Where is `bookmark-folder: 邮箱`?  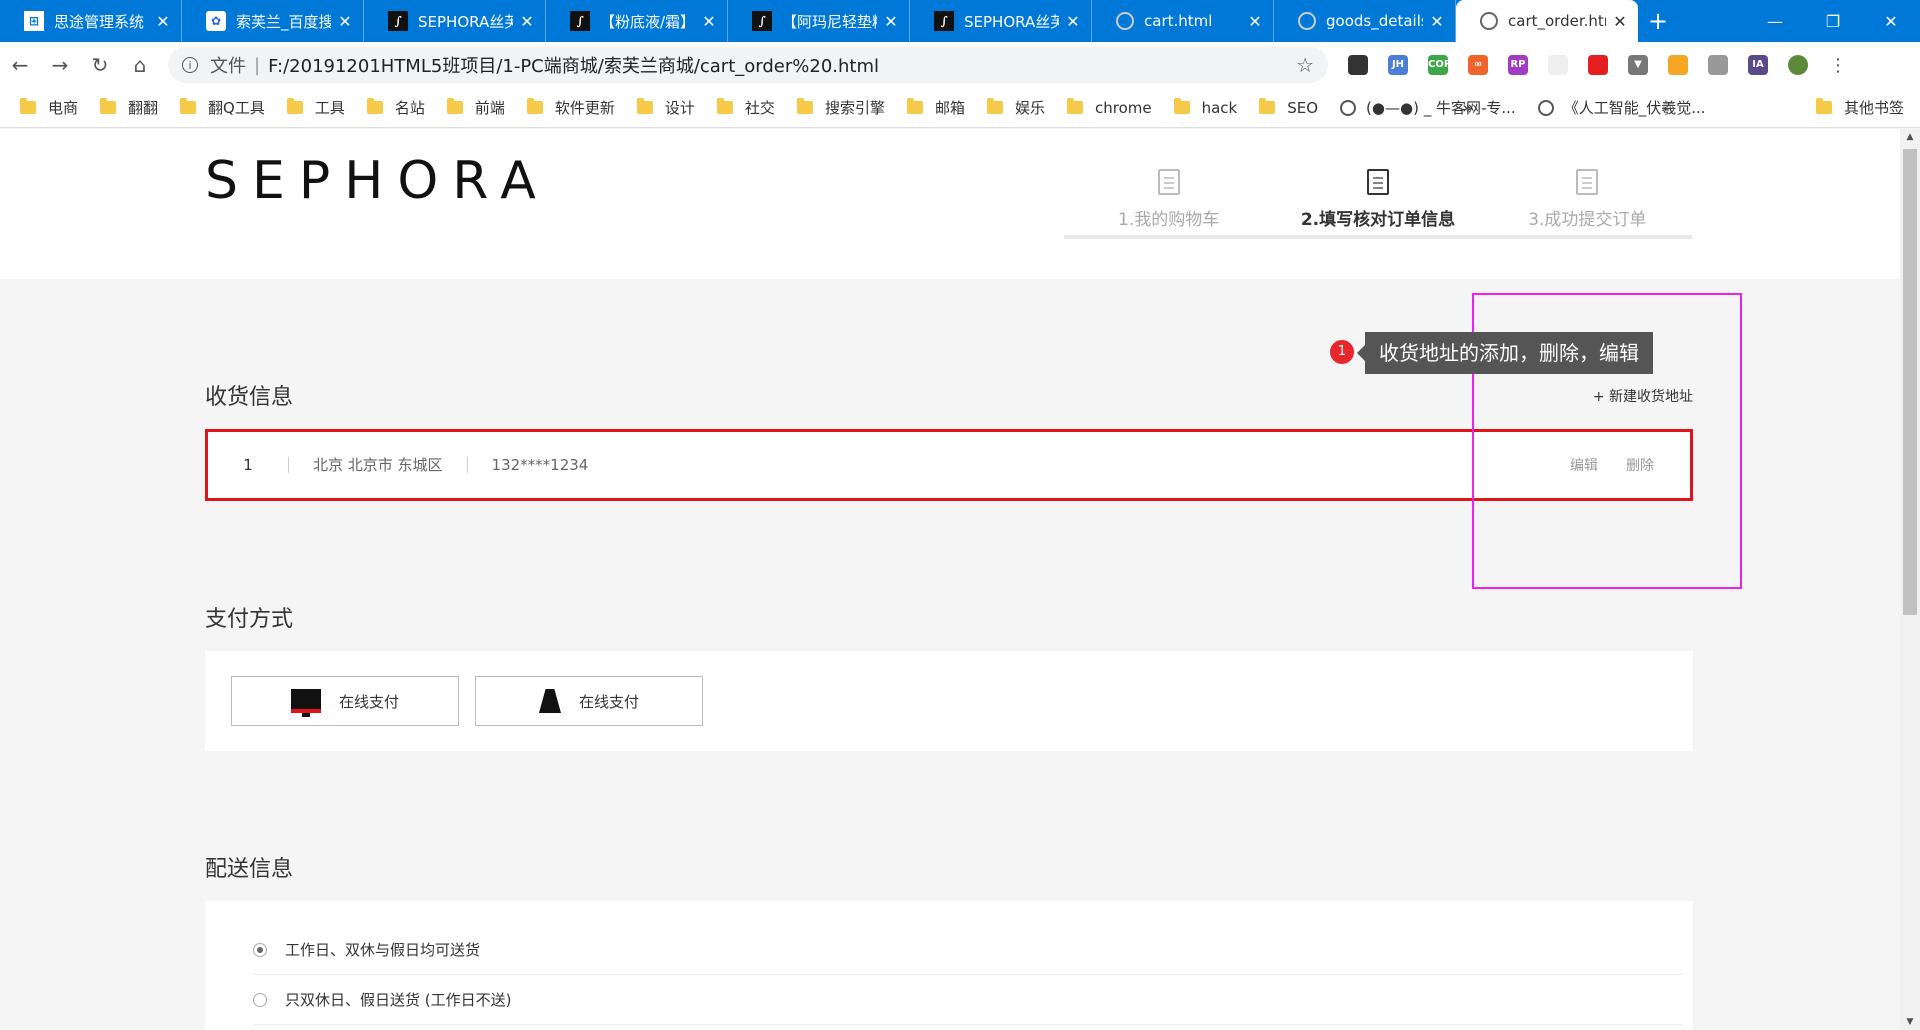 bookmark-folder: 邮箱 is located at coordinates (935, 107).